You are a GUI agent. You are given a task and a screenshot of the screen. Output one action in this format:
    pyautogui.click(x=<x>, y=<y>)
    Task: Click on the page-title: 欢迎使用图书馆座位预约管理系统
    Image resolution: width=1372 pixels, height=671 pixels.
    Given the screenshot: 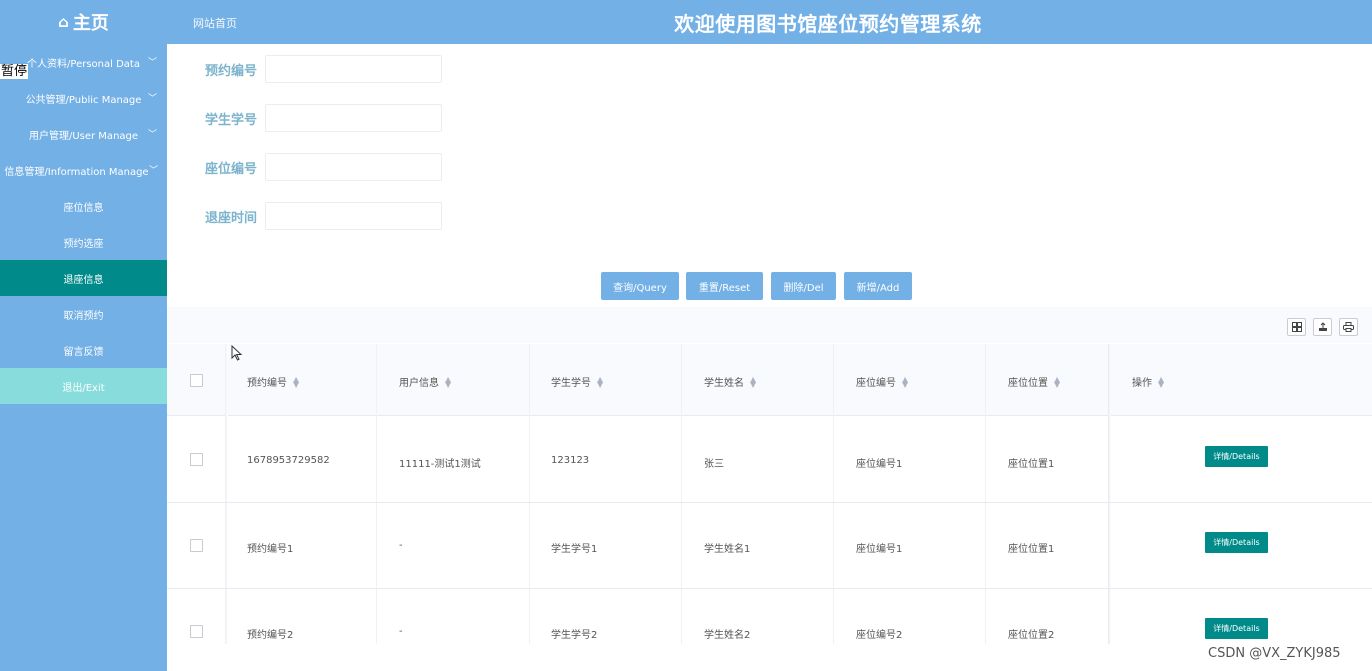 What is the action you would take?
    pyautogui.click(x=828, y=24)
    